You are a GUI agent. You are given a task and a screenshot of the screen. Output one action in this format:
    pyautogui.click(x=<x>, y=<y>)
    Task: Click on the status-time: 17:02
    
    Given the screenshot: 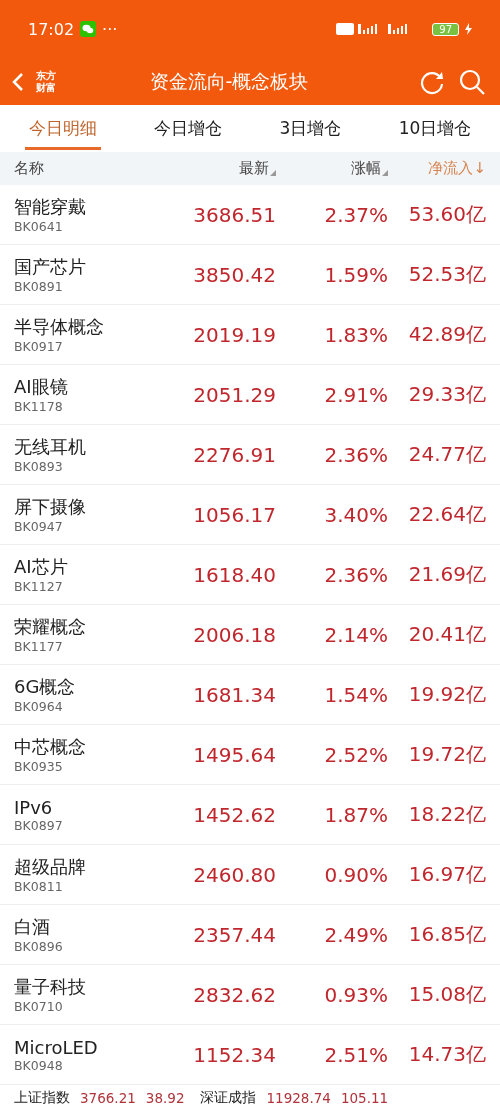 What is the action you would take?
    pyautogui.click(x=51, y=29)
    